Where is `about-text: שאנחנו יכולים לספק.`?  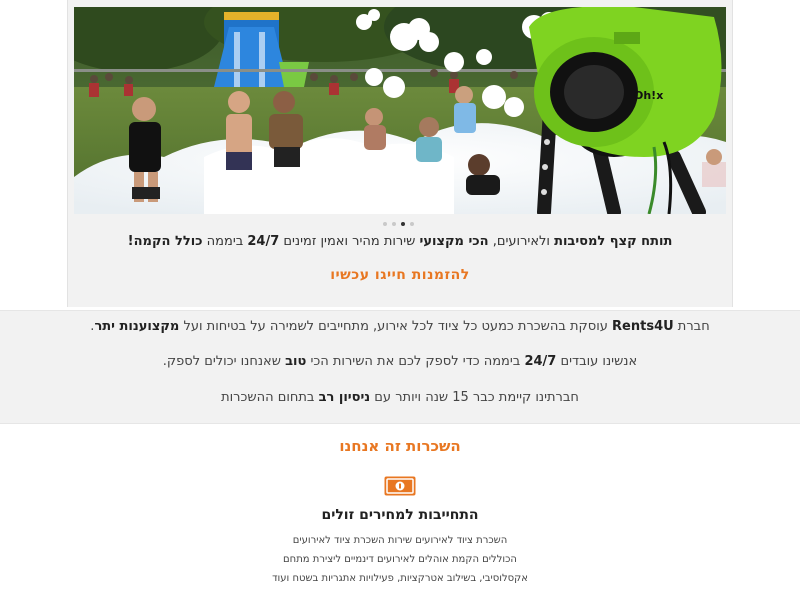 about-text: שאנחנו יכולים לספק. is located at coordinates (224, 361).